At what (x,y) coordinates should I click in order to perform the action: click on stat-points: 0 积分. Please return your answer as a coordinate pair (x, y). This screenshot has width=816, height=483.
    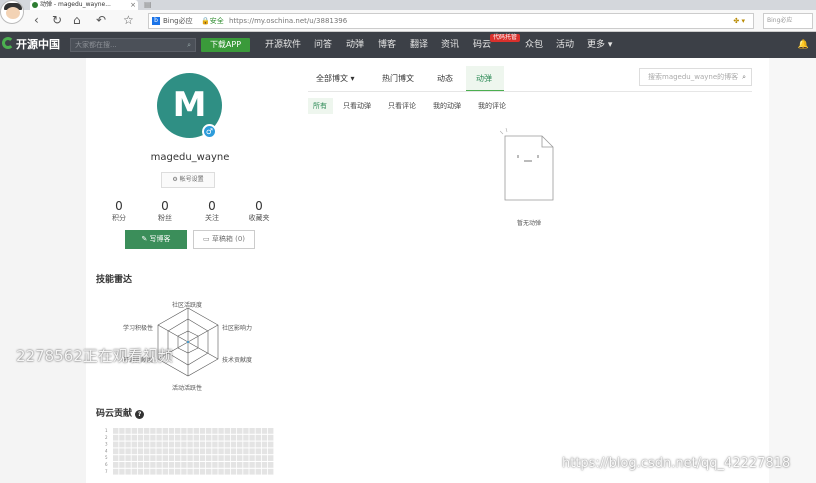
    Looking at the image, I should click on (119, 211).